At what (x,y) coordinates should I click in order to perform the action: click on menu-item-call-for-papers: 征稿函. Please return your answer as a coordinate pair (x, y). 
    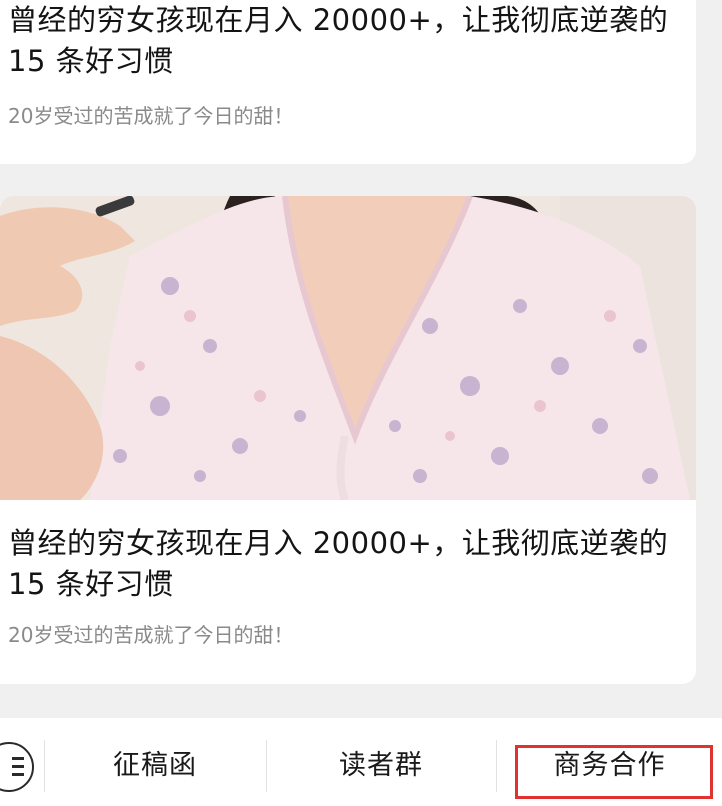
    Looking at the image, I should click on (155, 762).